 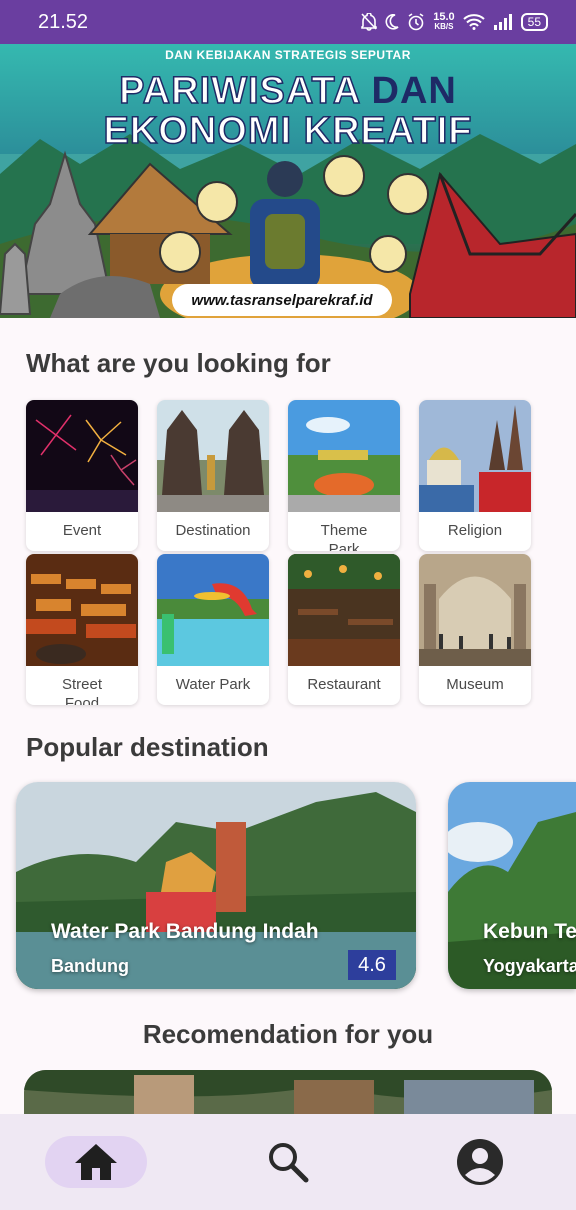 What do you see at coordinates (282, 300) in the screenshot?
I see `banner-url: www.tasranselparekraf.id` at bounding box center [282, 300].